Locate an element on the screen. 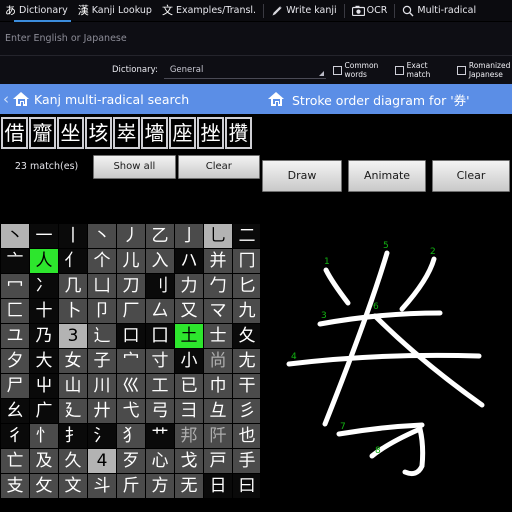 Image resolution: width=512 pixels, height=512 pixels. clear-radicals-button: Clear is located at coordinates (219, 166).